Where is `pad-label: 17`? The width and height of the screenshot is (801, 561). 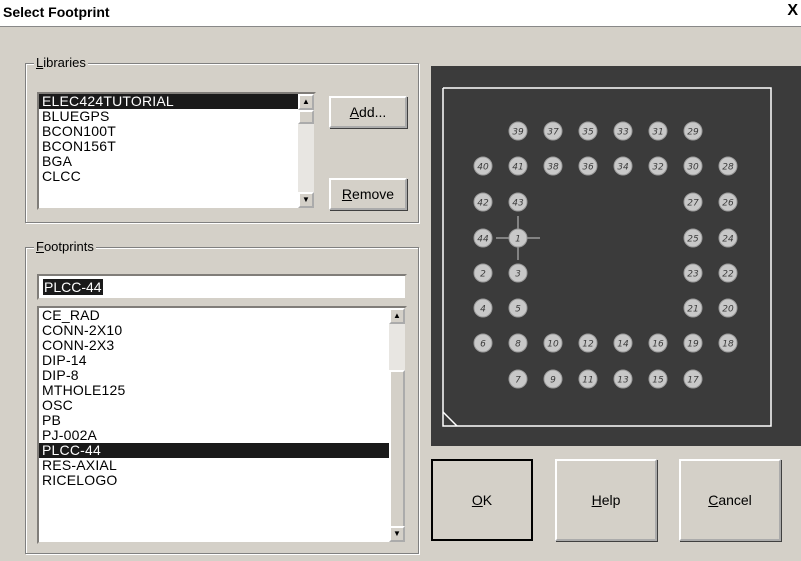 pad-label: 17 is located at coordinates (693, 381).